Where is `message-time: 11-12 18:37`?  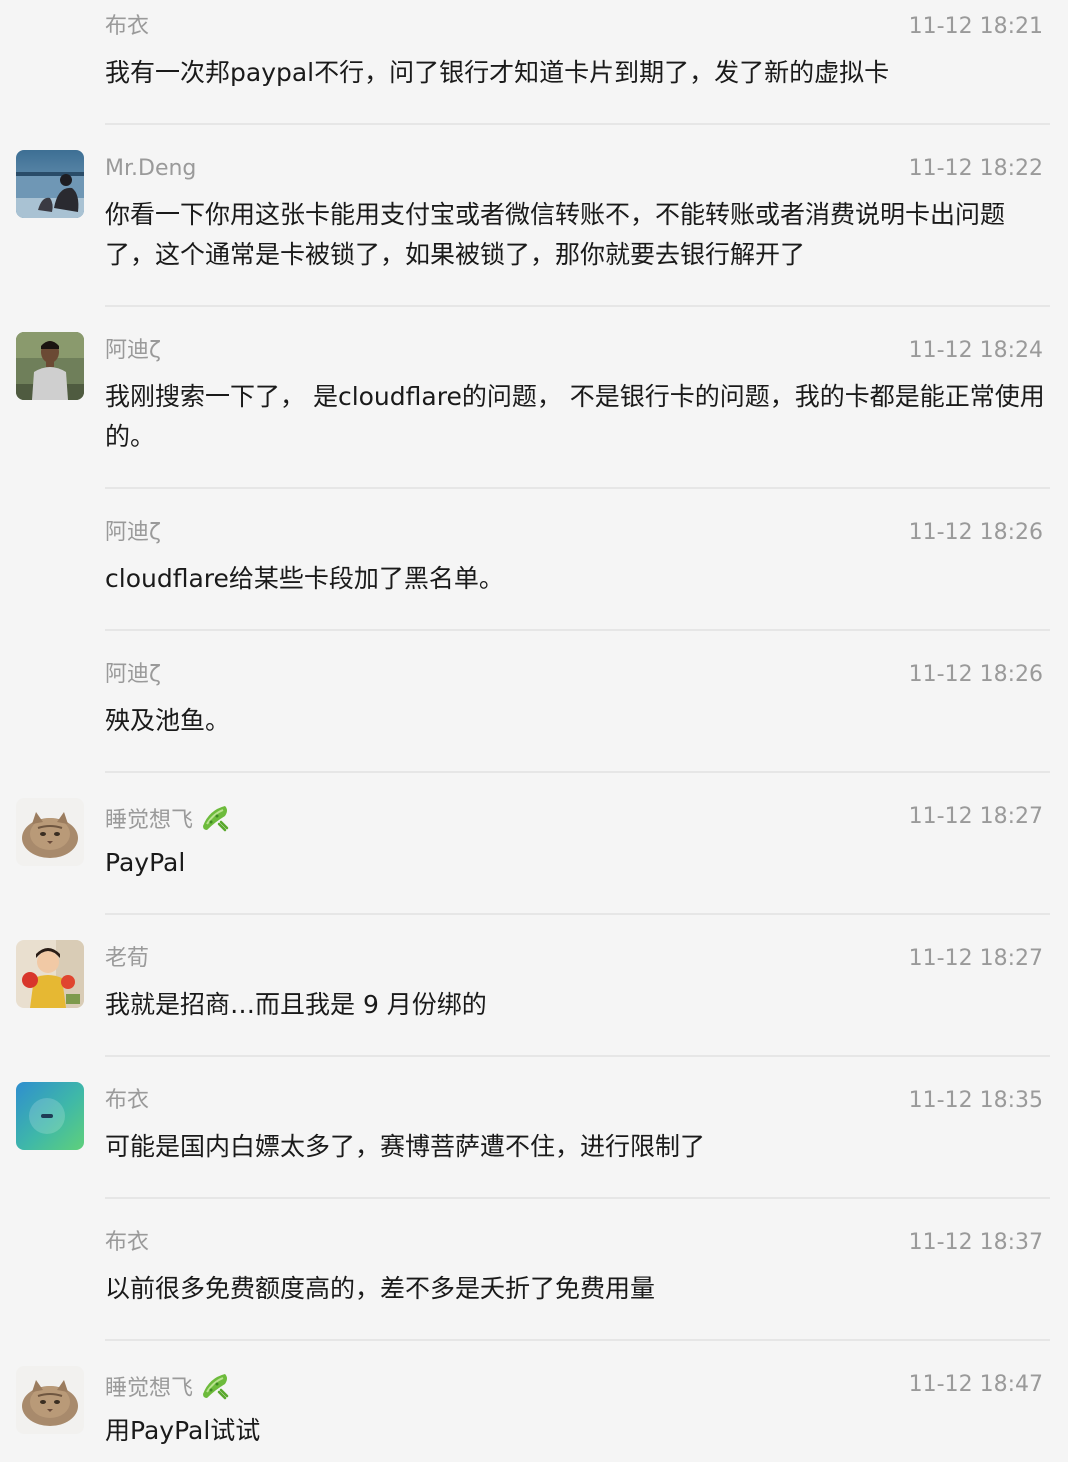
message-time: 11-12 18:37 is located at coordinates (975, 1242).